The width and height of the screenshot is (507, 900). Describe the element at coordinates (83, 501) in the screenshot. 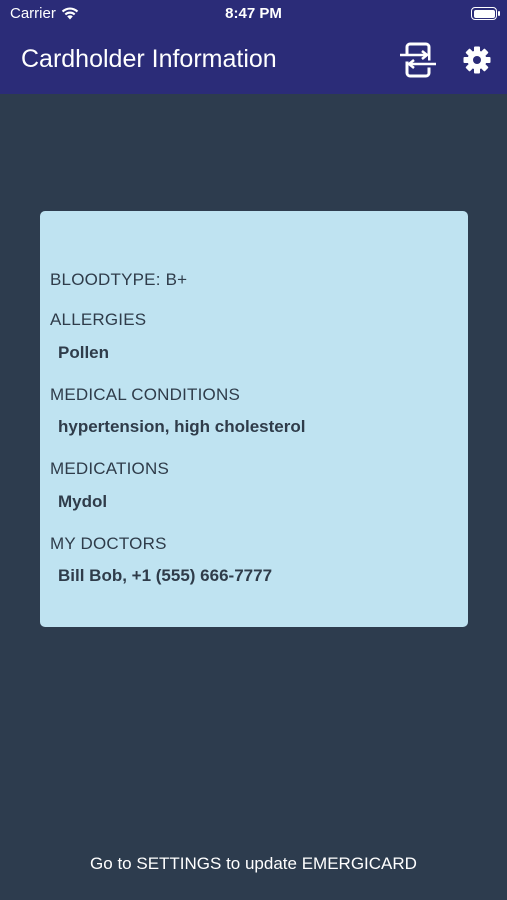

I see `medications-value: Mydol` at that location.